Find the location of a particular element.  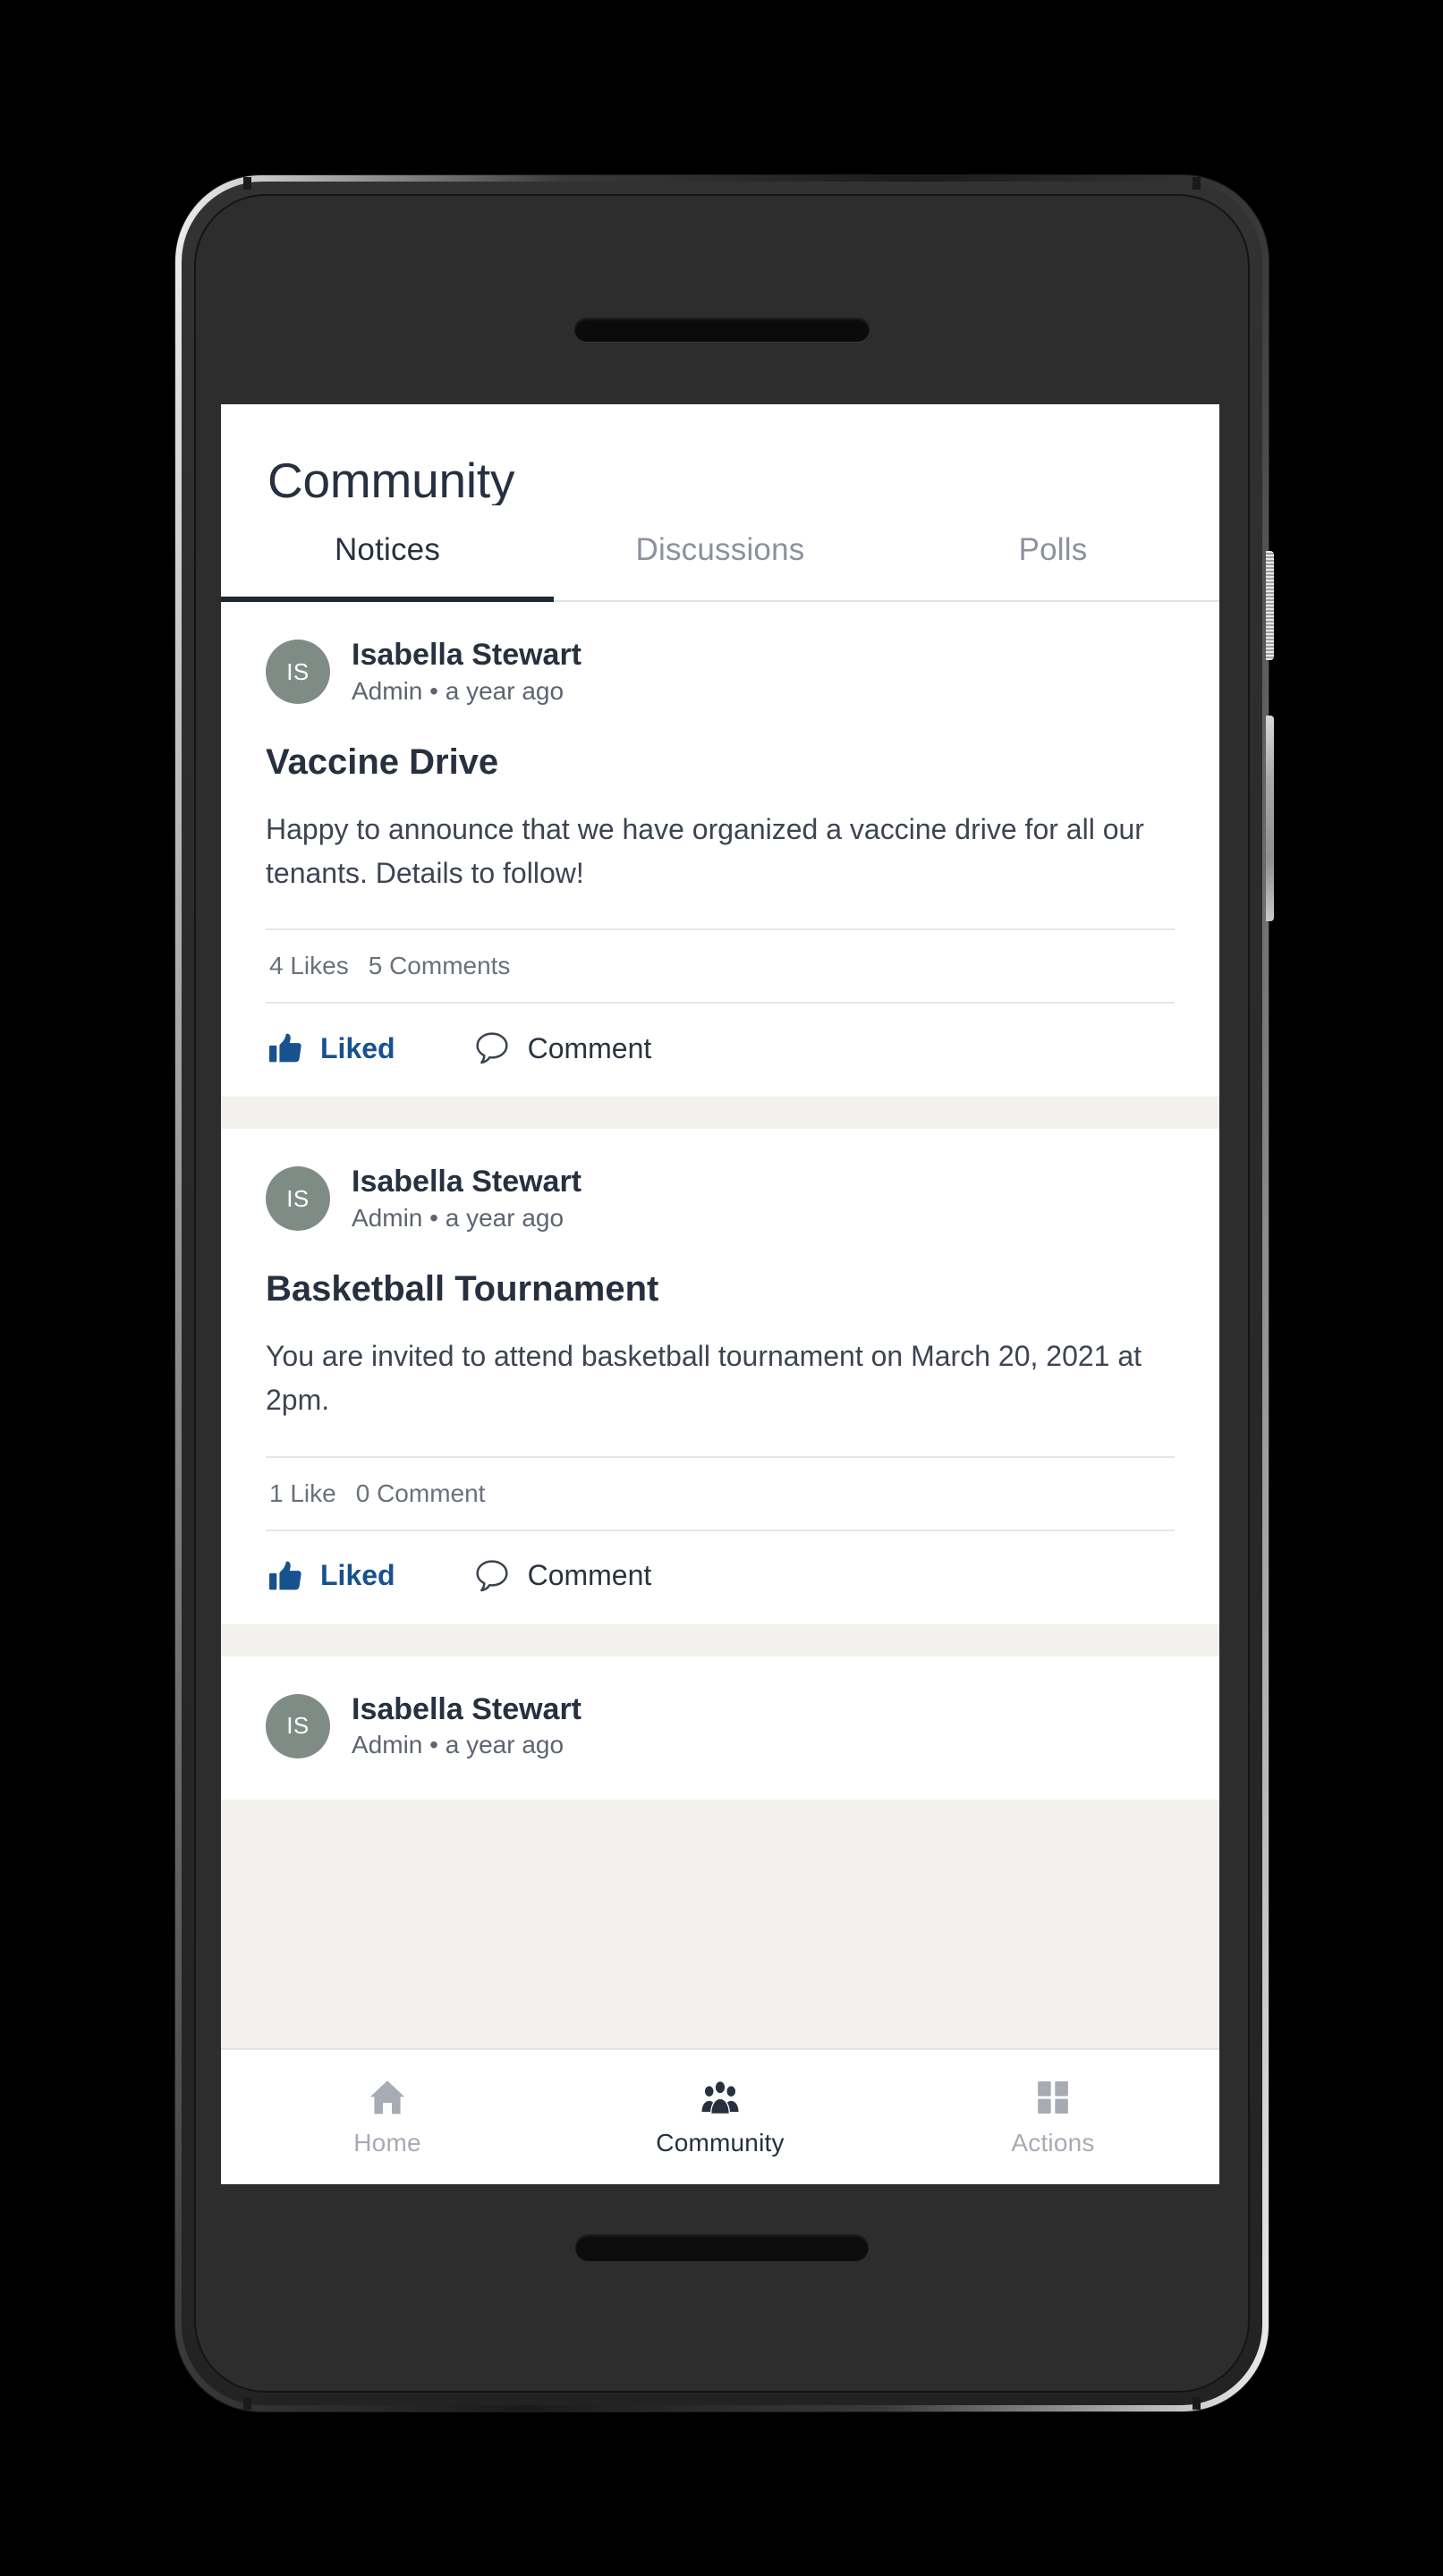

tab-discussions-label: Discussions is located at coordinates (720, 549).